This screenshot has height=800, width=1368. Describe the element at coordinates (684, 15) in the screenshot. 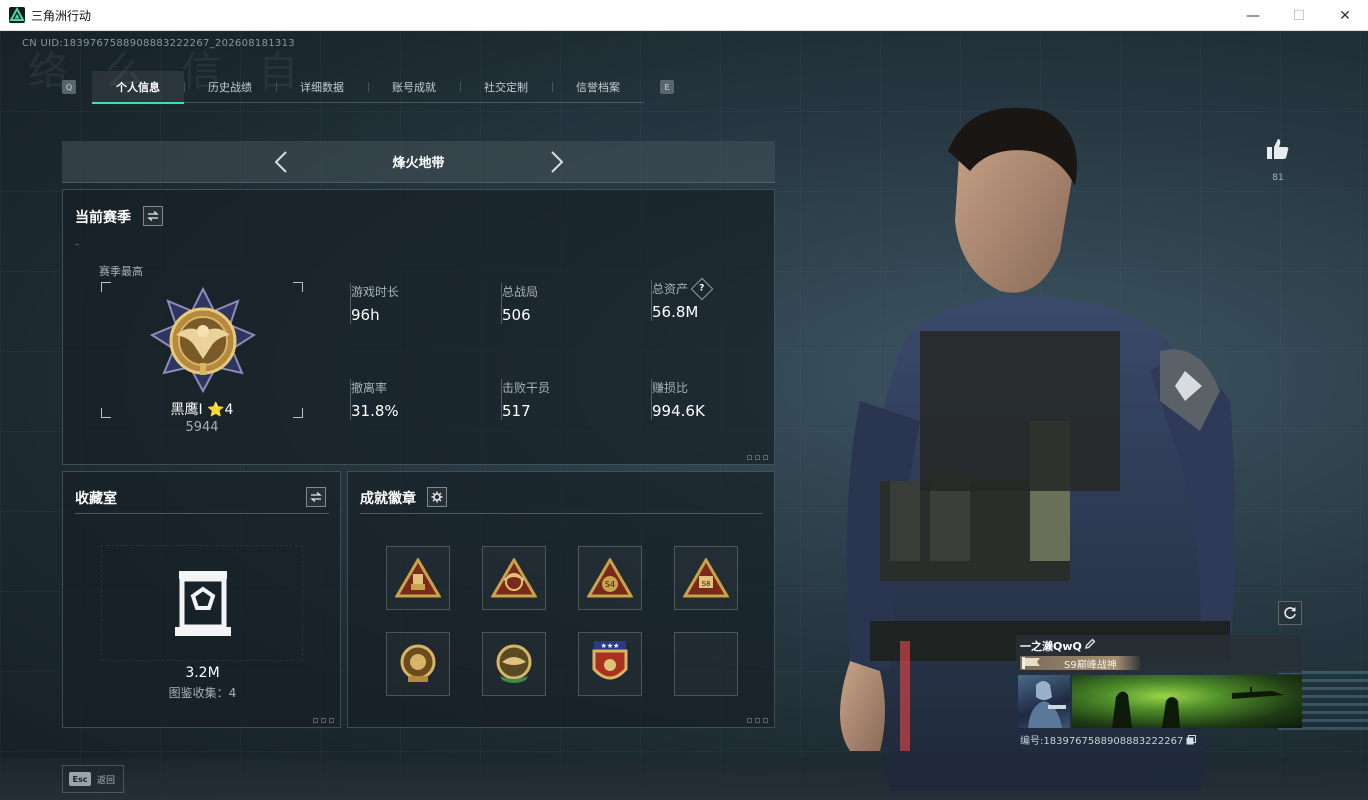

I see `window-titlebar: 三角洲行动 — ☐ ✕` at that location.